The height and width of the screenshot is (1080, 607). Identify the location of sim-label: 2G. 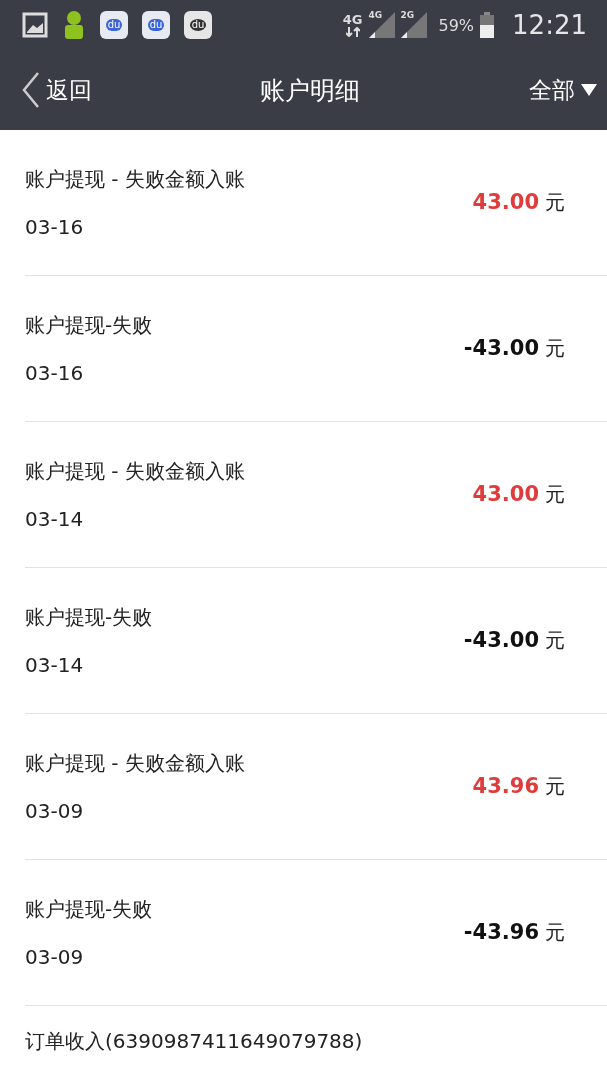
(407, 15).